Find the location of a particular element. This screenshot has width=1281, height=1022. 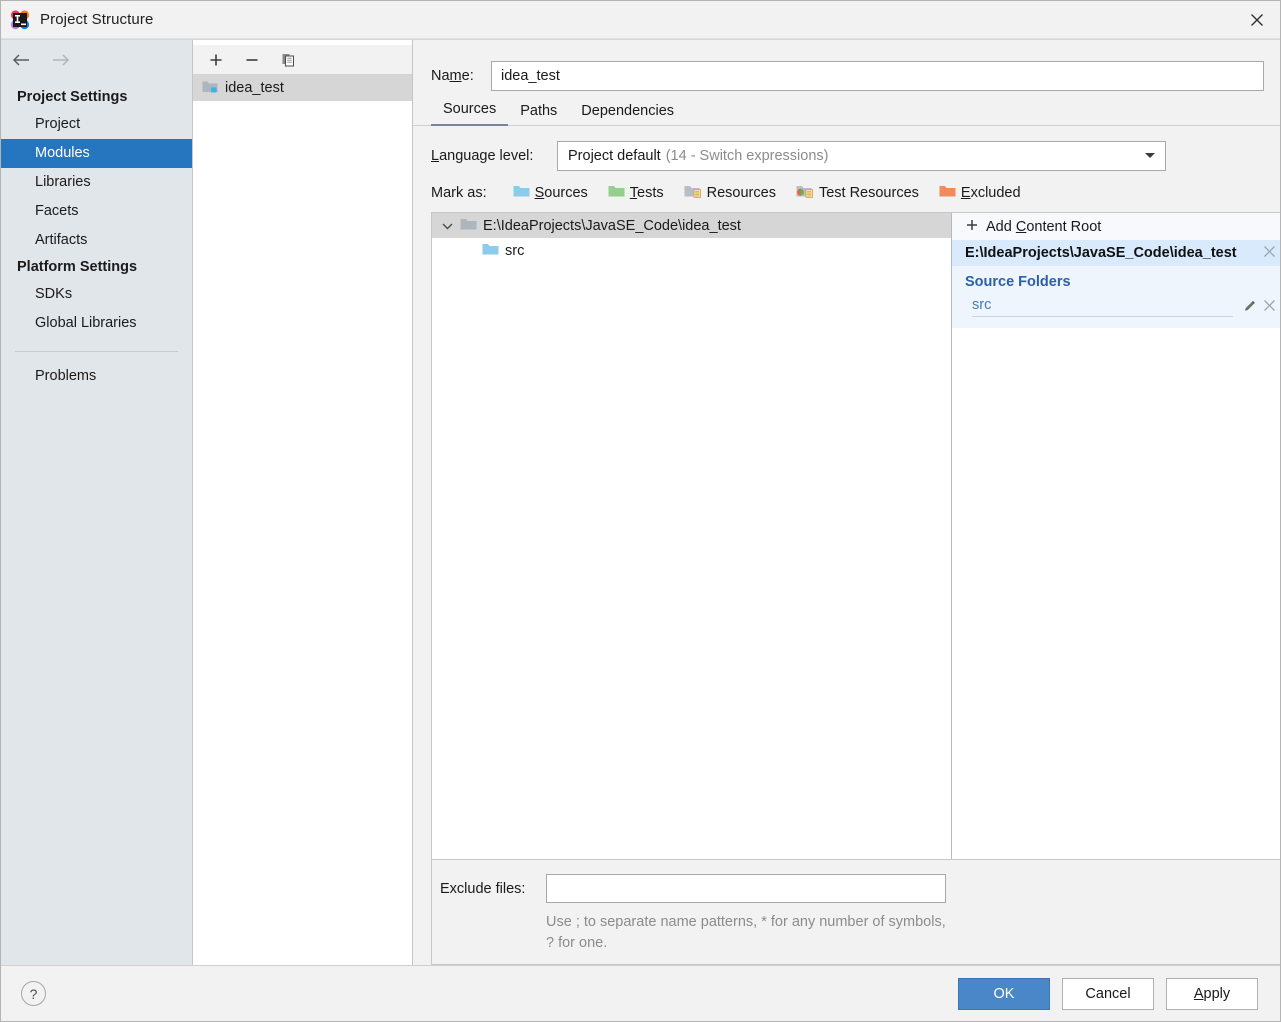

language-level-value: Project default is located at coordinates (614, 156).